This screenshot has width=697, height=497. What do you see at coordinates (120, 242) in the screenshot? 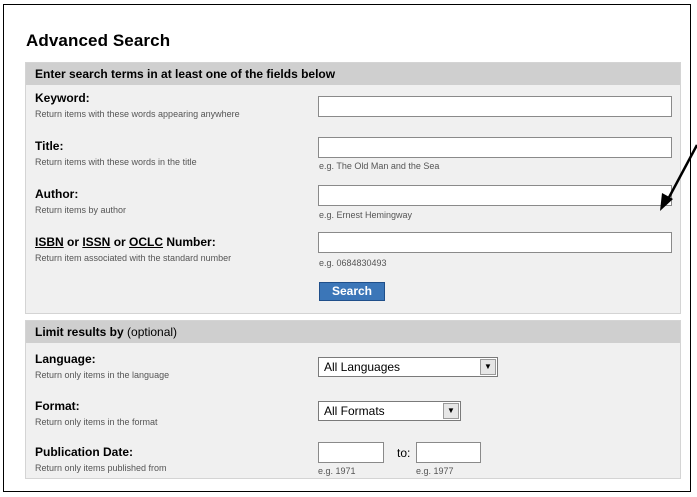
I see `label-or-2: or` at bounding box center [120, 242].